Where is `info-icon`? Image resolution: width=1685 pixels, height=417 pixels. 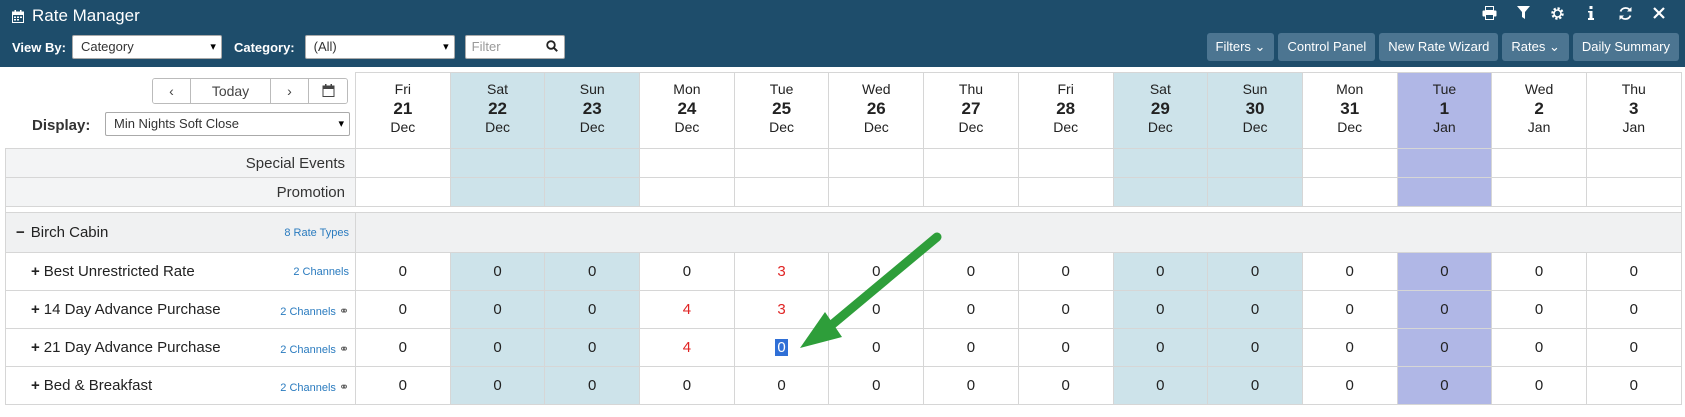
info-icon is located at coordinates (1591, 14).